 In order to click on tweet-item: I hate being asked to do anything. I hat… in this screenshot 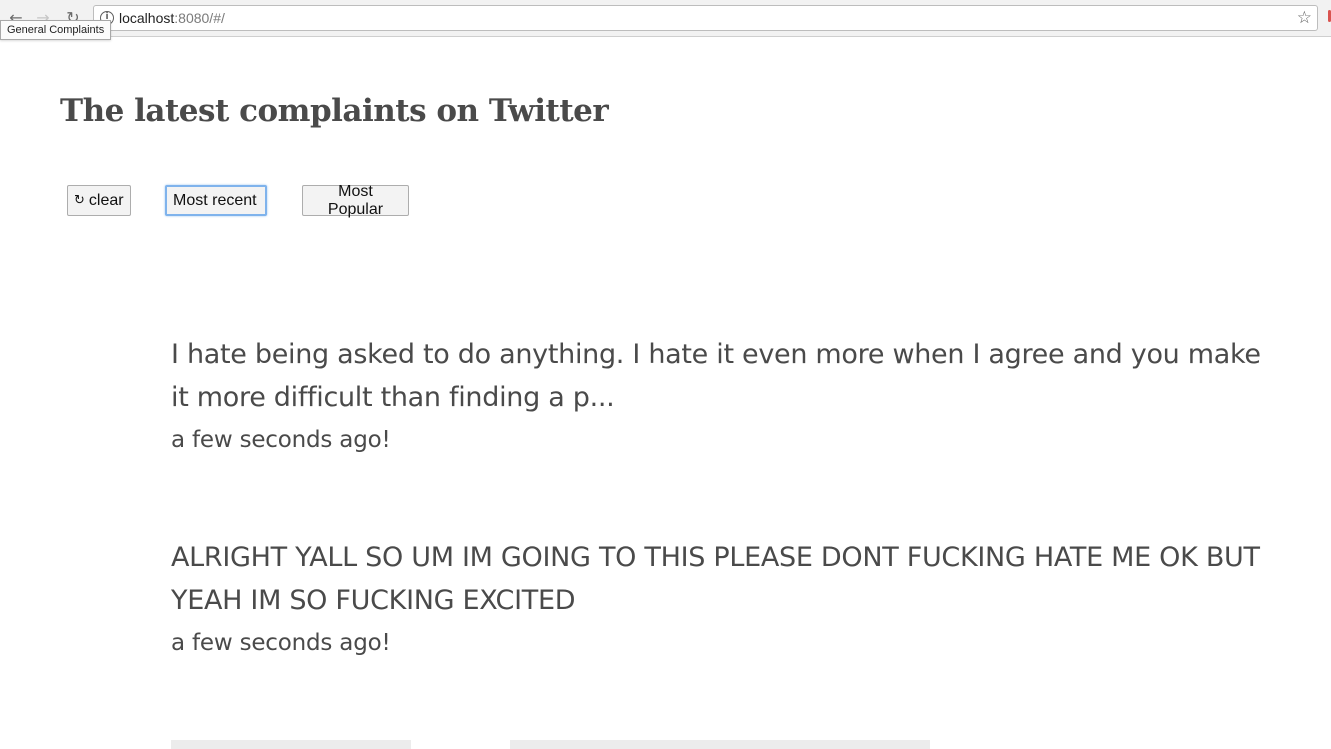, I will do `click(716, 393)`.